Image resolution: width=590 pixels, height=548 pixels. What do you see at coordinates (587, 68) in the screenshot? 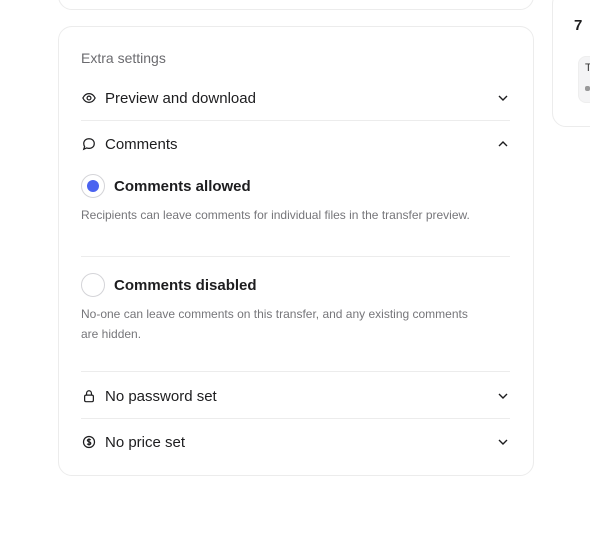
I see `side-panel-chip-letter: T` at bounding box center [587, 68].